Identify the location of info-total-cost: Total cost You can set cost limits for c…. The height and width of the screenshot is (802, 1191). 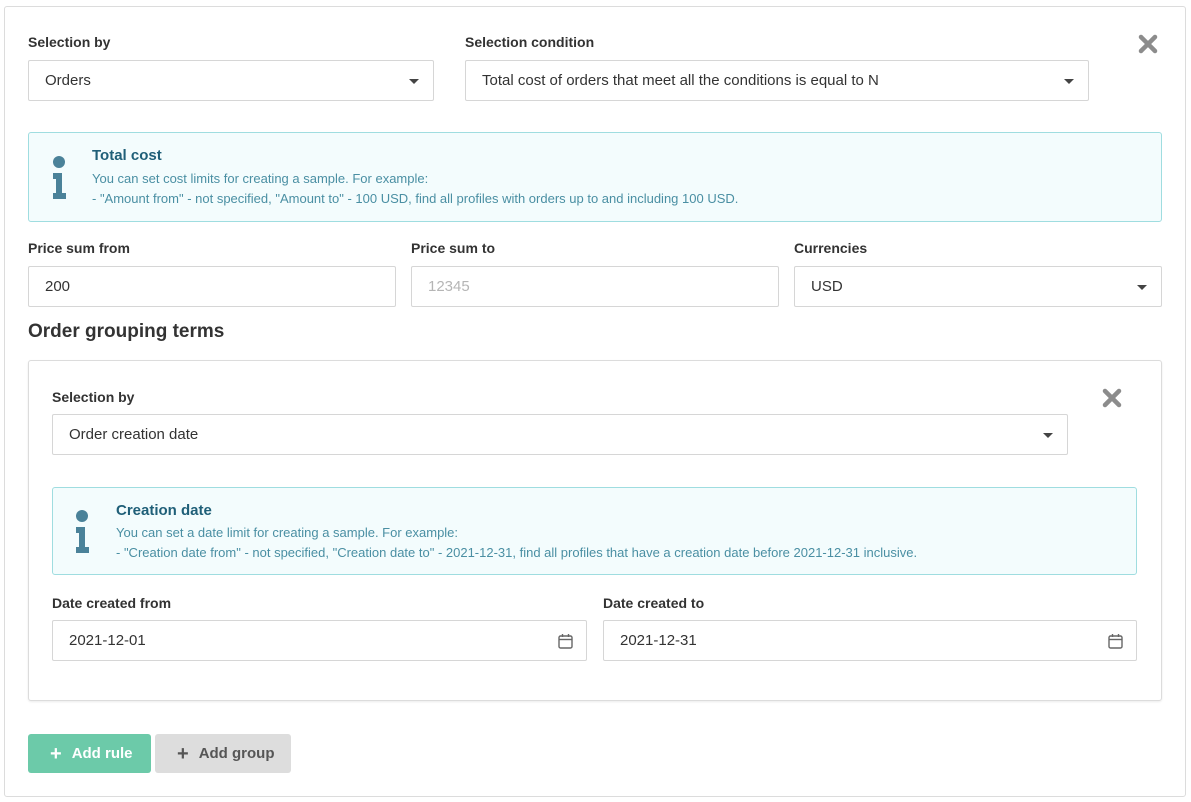
(595, 177).